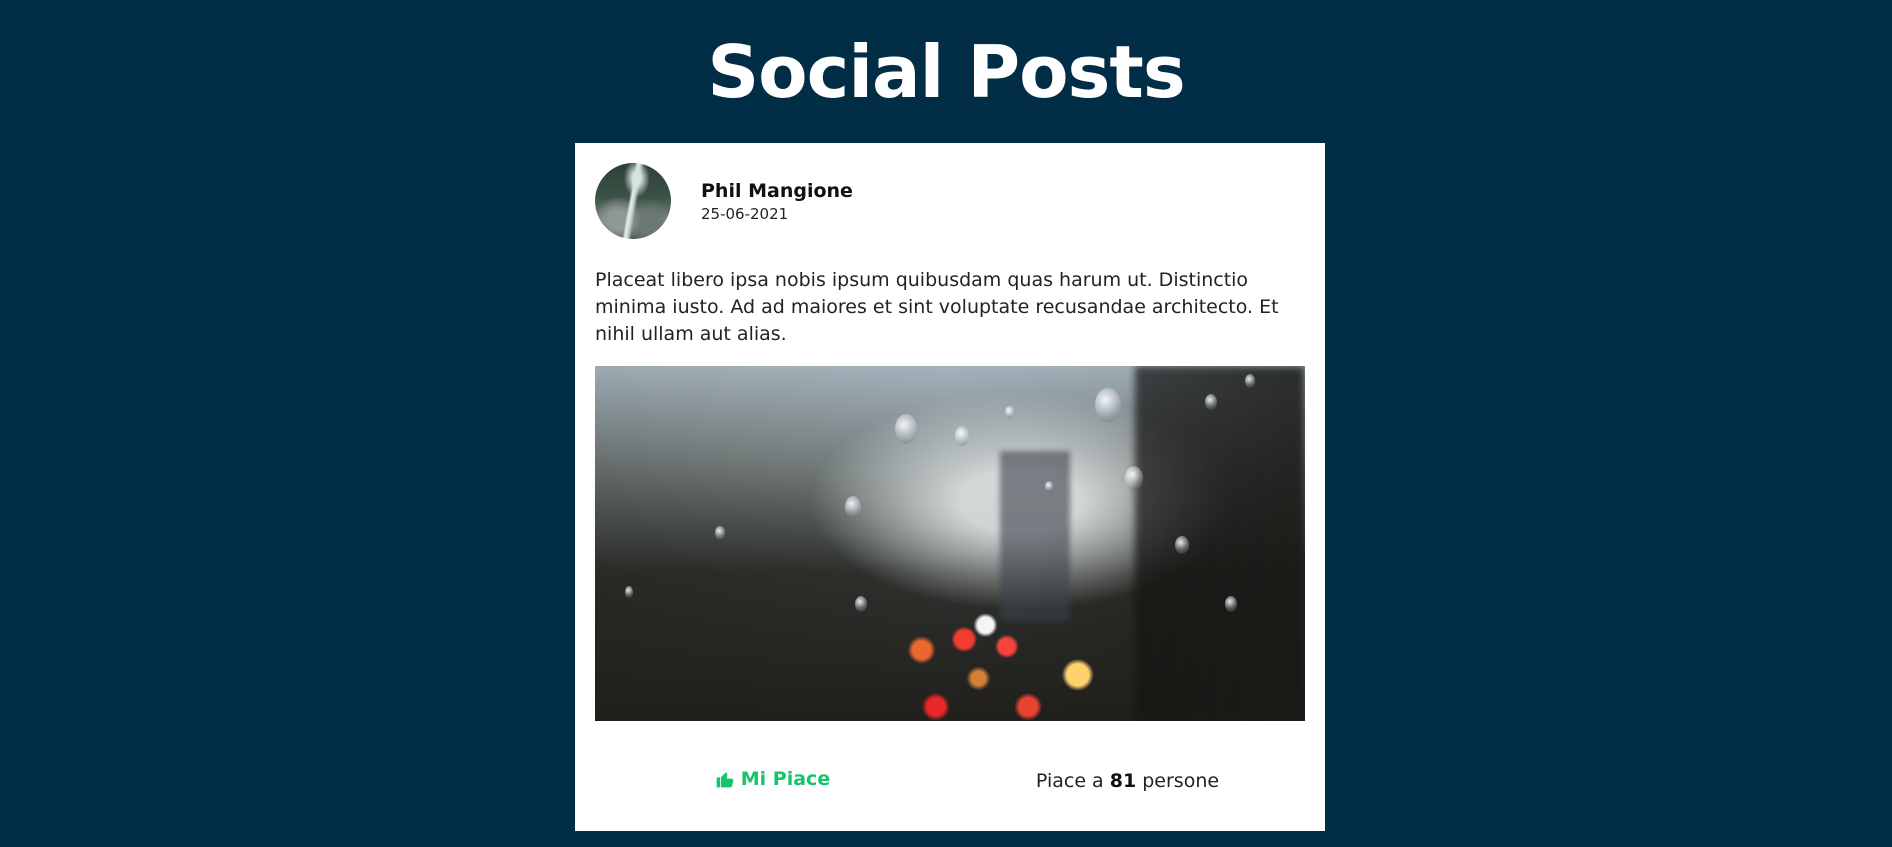  I want to click on likes-suffix: persone, so click(1181, 781).